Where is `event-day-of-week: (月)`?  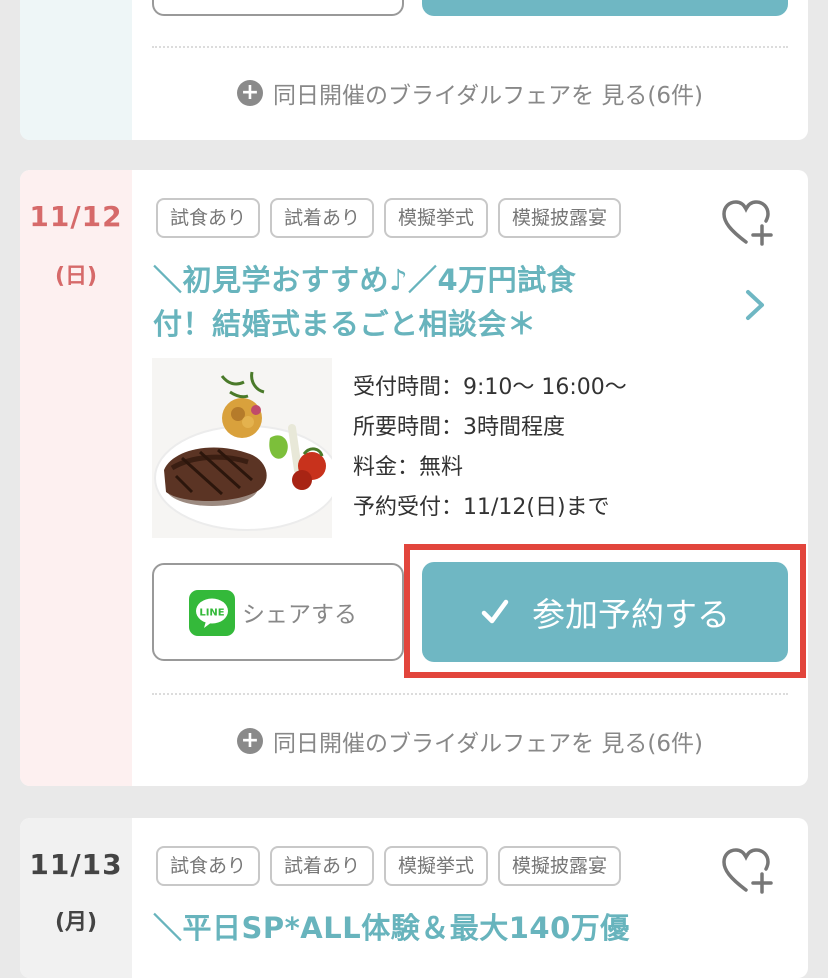 event-day-of-week: (月) is located at coordinates (76, 922).